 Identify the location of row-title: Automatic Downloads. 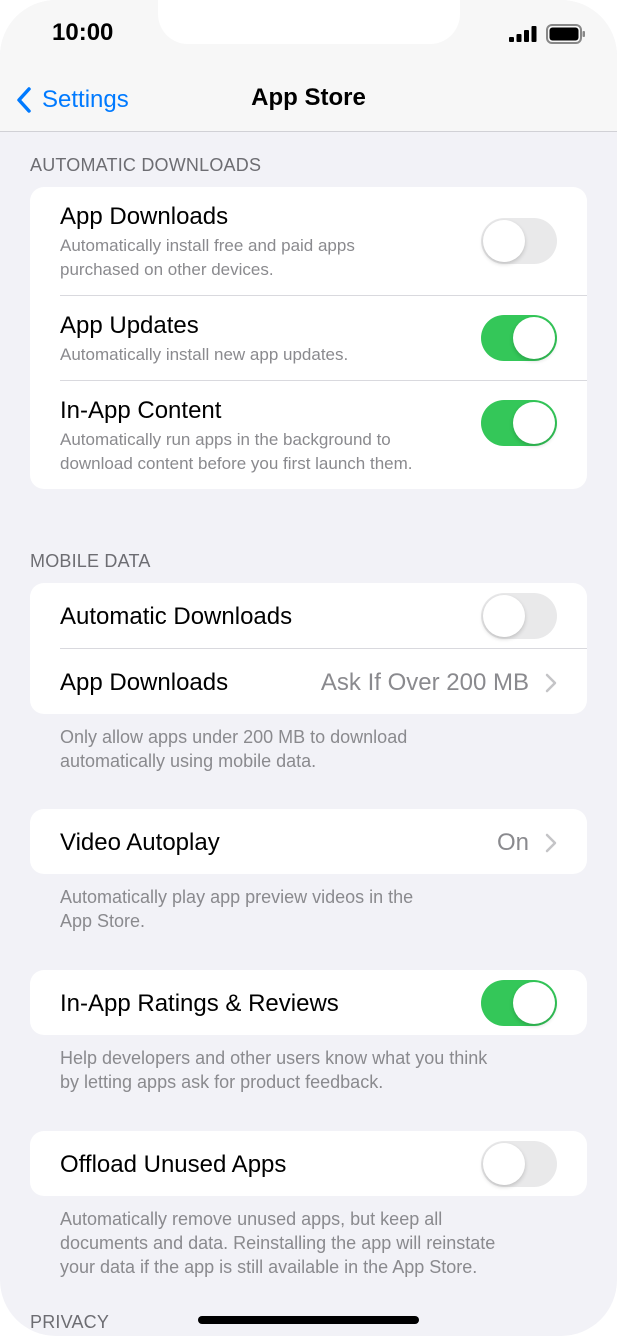
(176, 616).